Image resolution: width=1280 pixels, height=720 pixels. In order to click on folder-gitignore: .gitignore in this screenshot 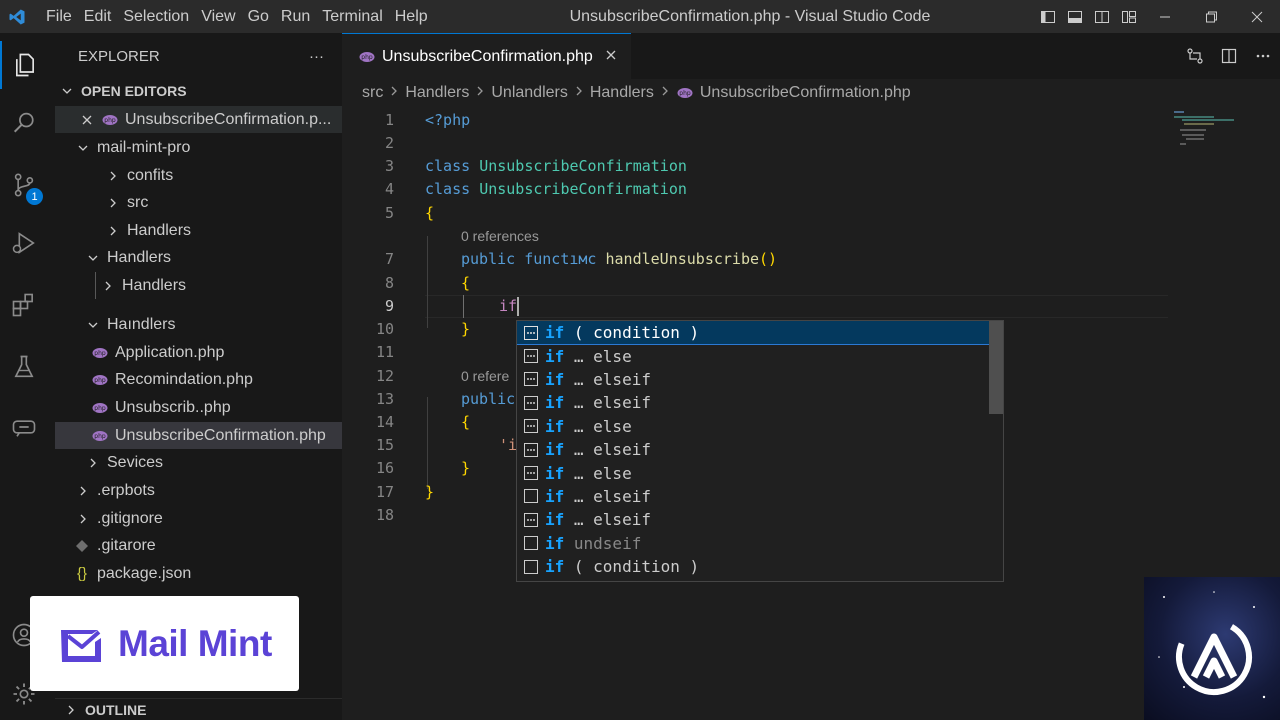, I will do `click(198, 518)`.